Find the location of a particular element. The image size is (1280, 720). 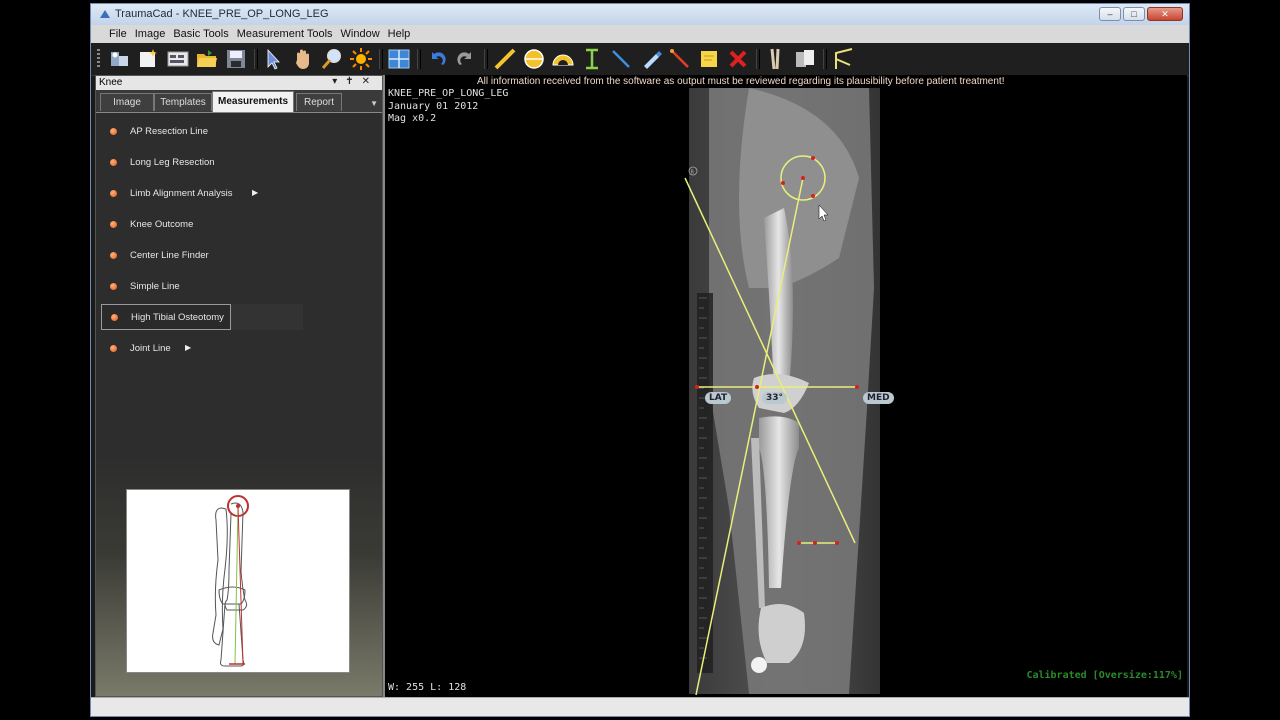

menu-help: Help is located at coordinates (399, 34).